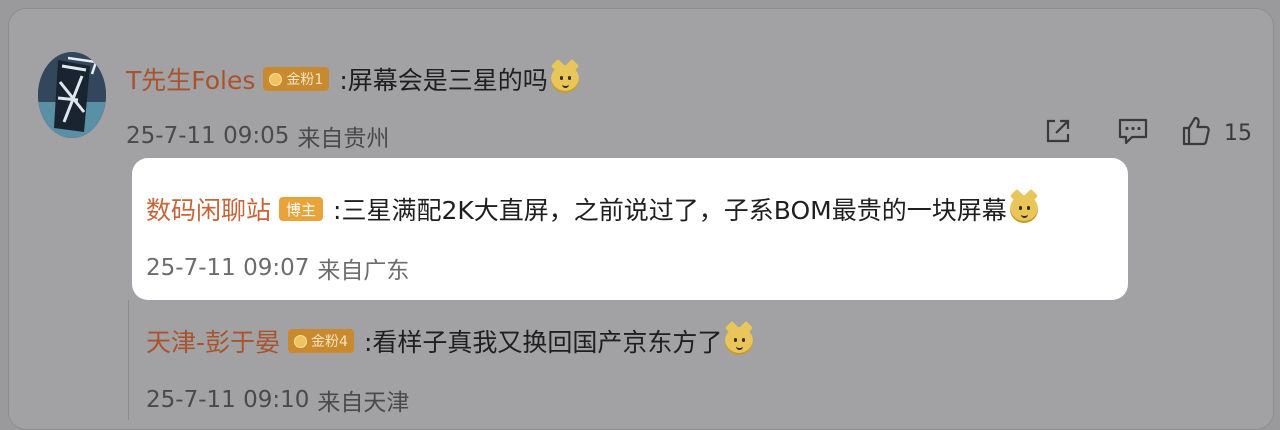 Image resolution: width=1280 pixels, height=430 pixels. I want to click on reply-meta-2: 25-7-11 09:10 来自天津, so click(277, 400).